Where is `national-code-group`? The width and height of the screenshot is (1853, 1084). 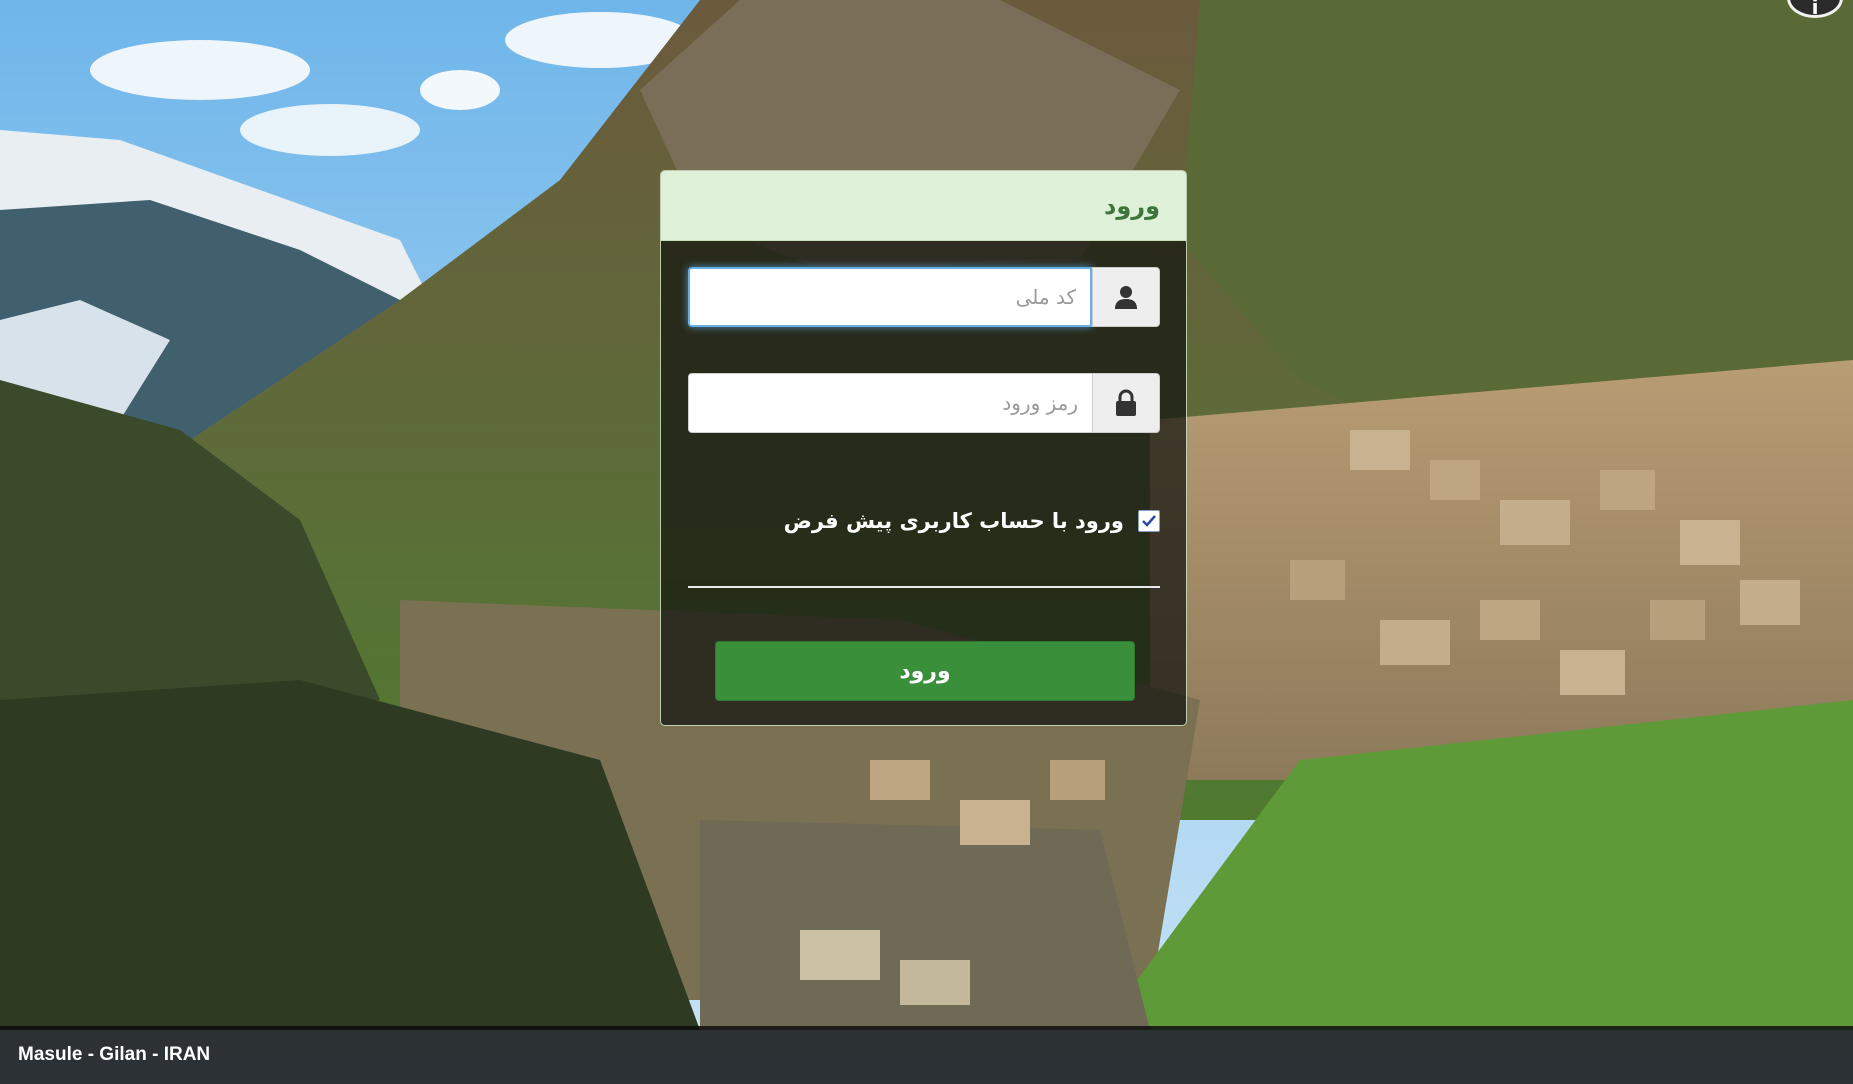
national-code-group is located at coordinates (924, 297).